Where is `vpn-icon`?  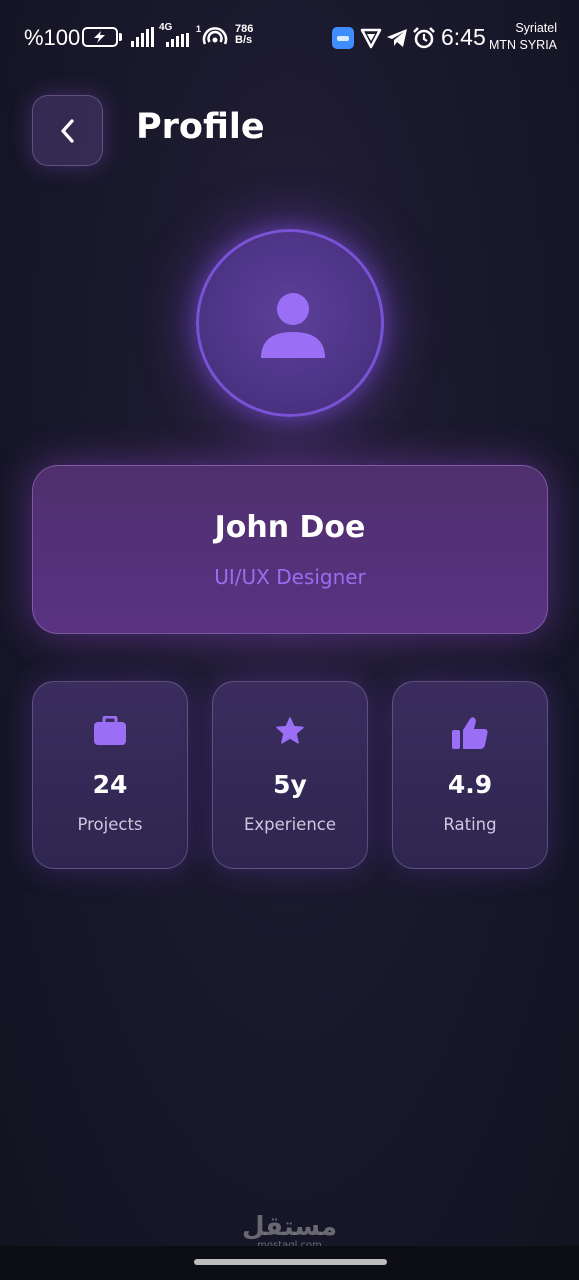
vpn-icon is located at coordinates (371, 38).